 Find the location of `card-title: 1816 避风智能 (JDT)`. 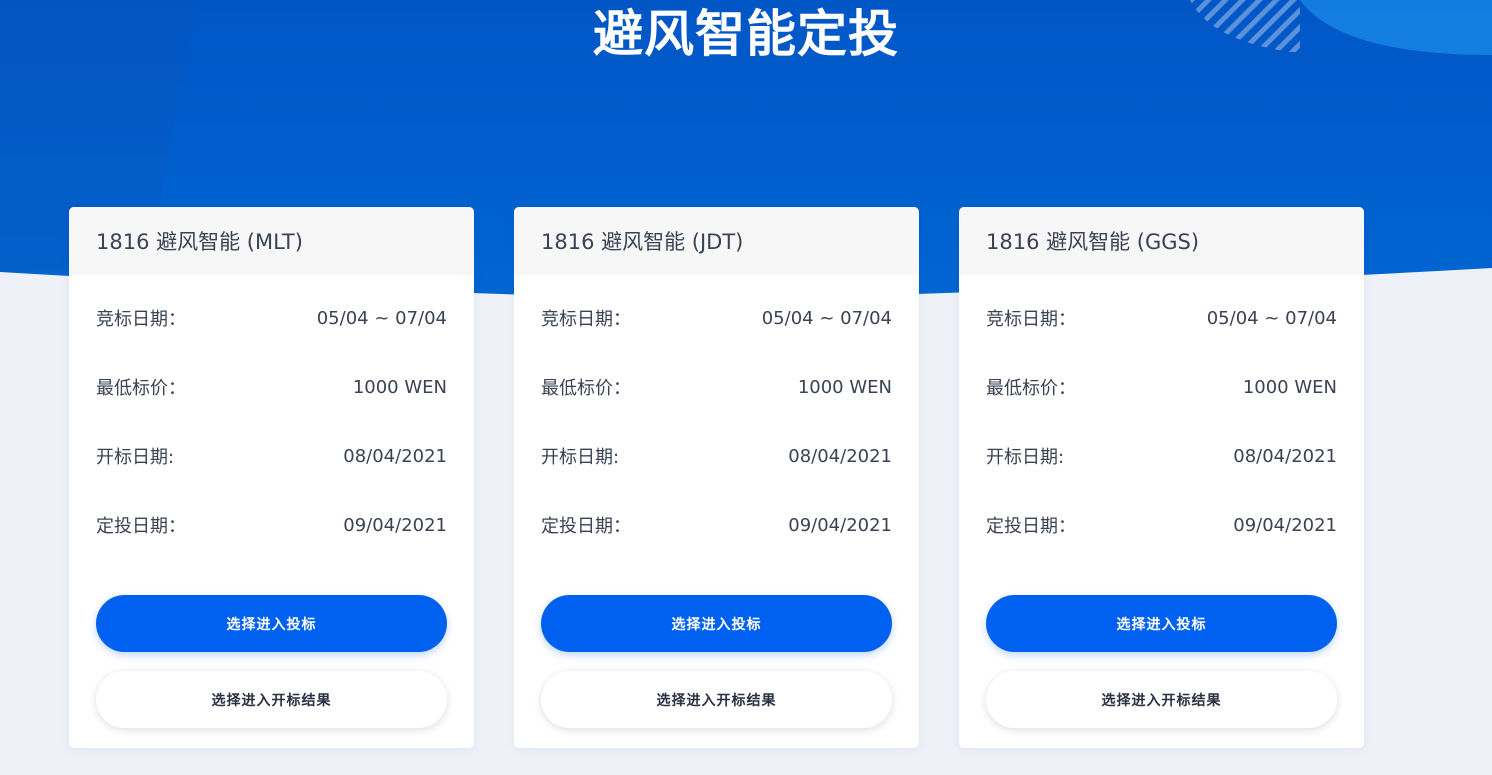

card-title: 1816 避风智能 (JDT) is located at coordinates (716, 241).